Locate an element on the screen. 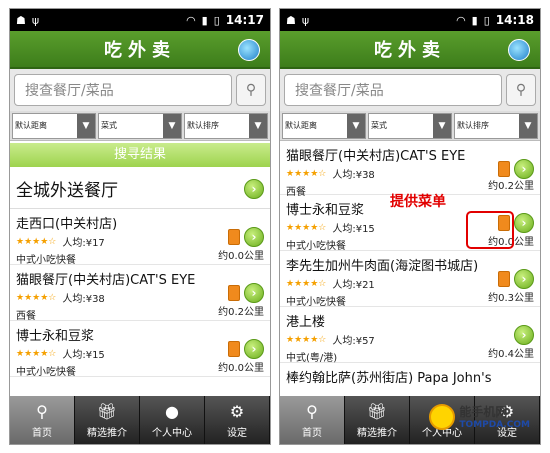 This screenshot has width=550, height=453. person-icon: ● is located at coordinates (172, 411).